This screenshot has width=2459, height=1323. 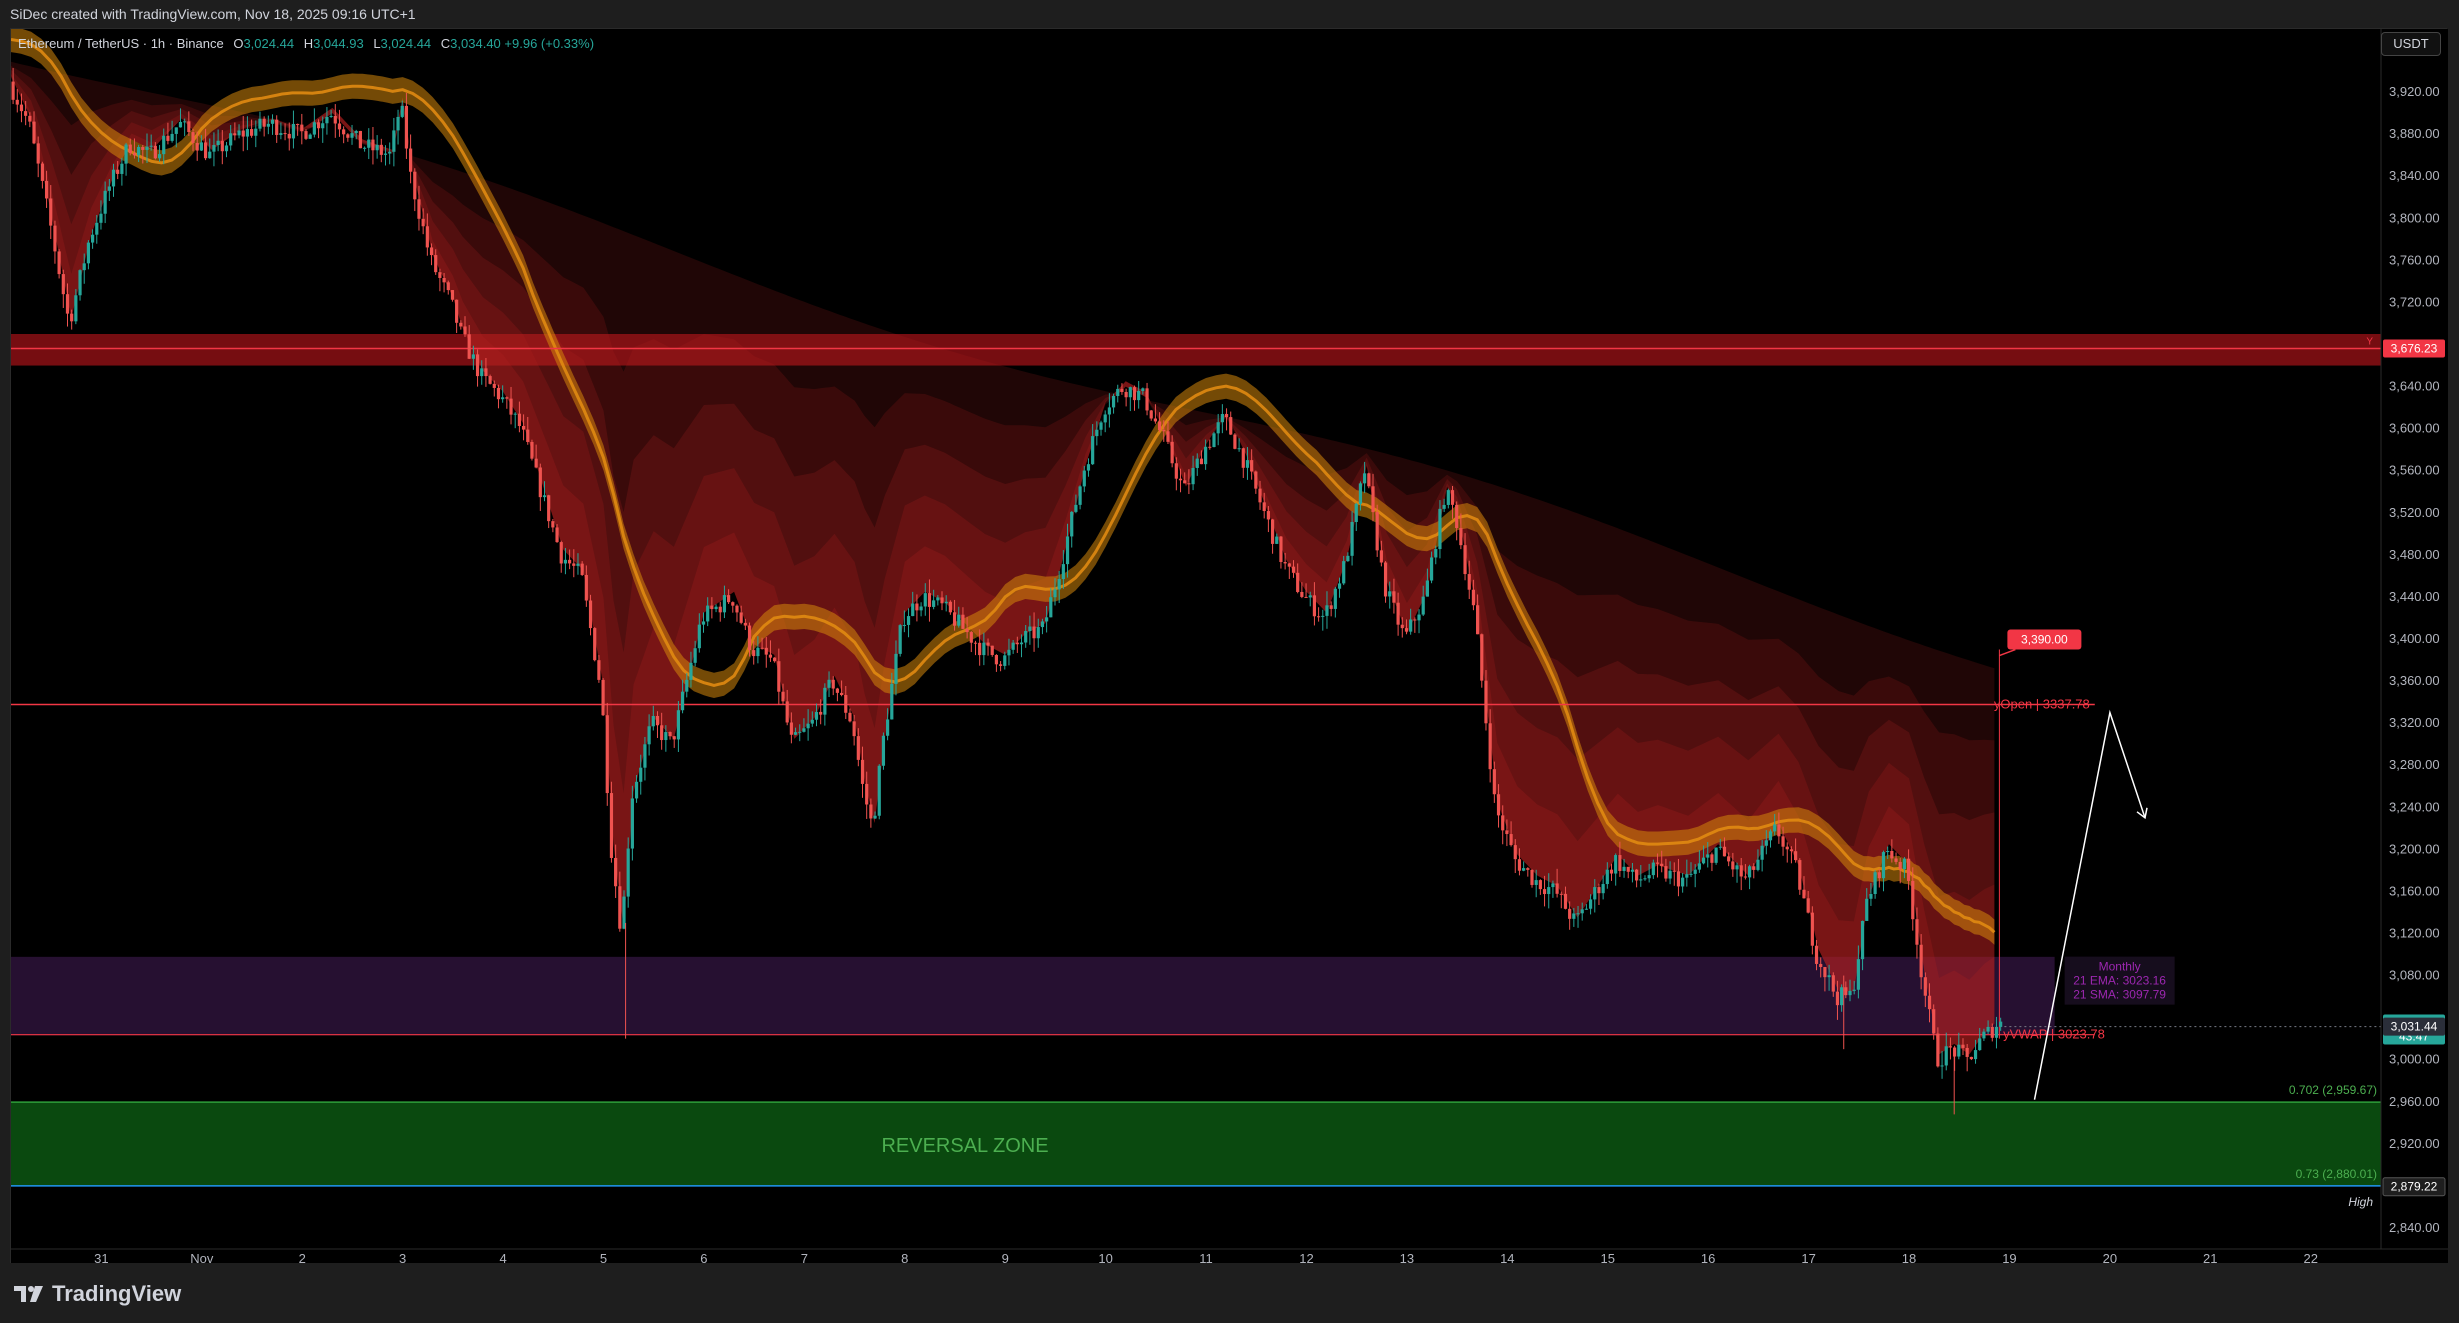 What do you see at coordinates (238, 43) in the screenshot?
I see `open-label: O` at bounding box center [238, 43].